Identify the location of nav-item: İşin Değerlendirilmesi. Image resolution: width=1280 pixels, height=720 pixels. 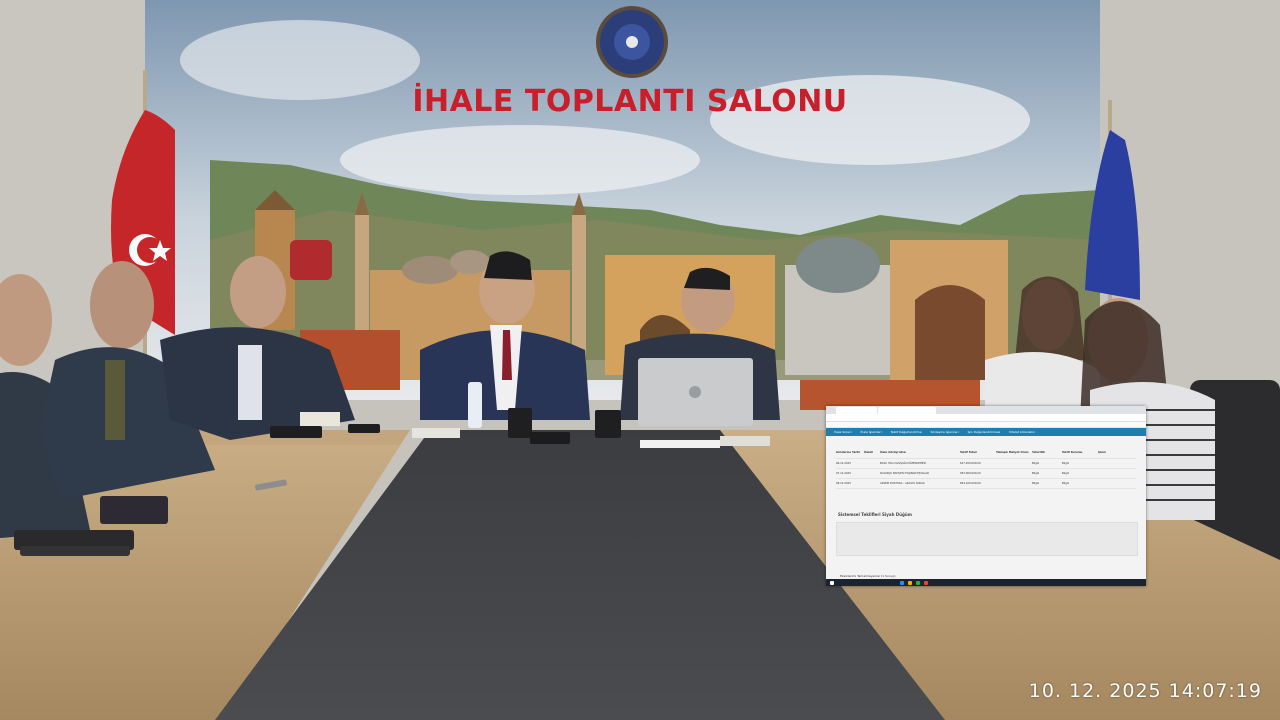
(984, 432).